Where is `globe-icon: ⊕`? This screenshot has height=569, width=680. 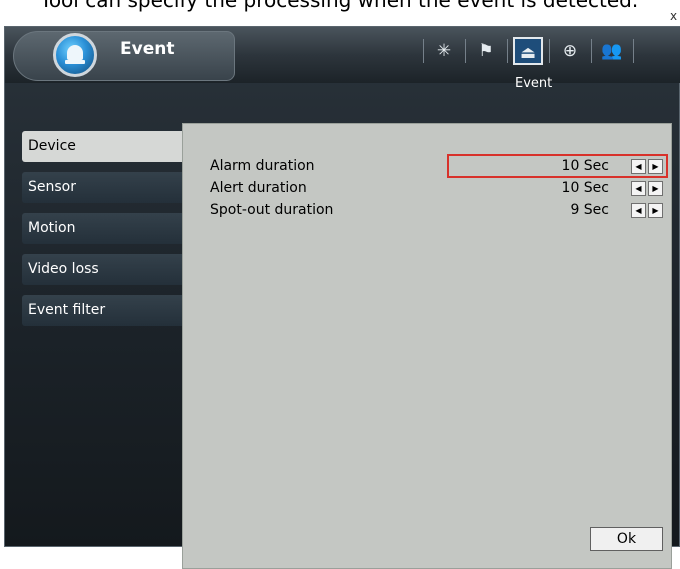 globe-icon: ⊕ is located at coordinates (570, 51).